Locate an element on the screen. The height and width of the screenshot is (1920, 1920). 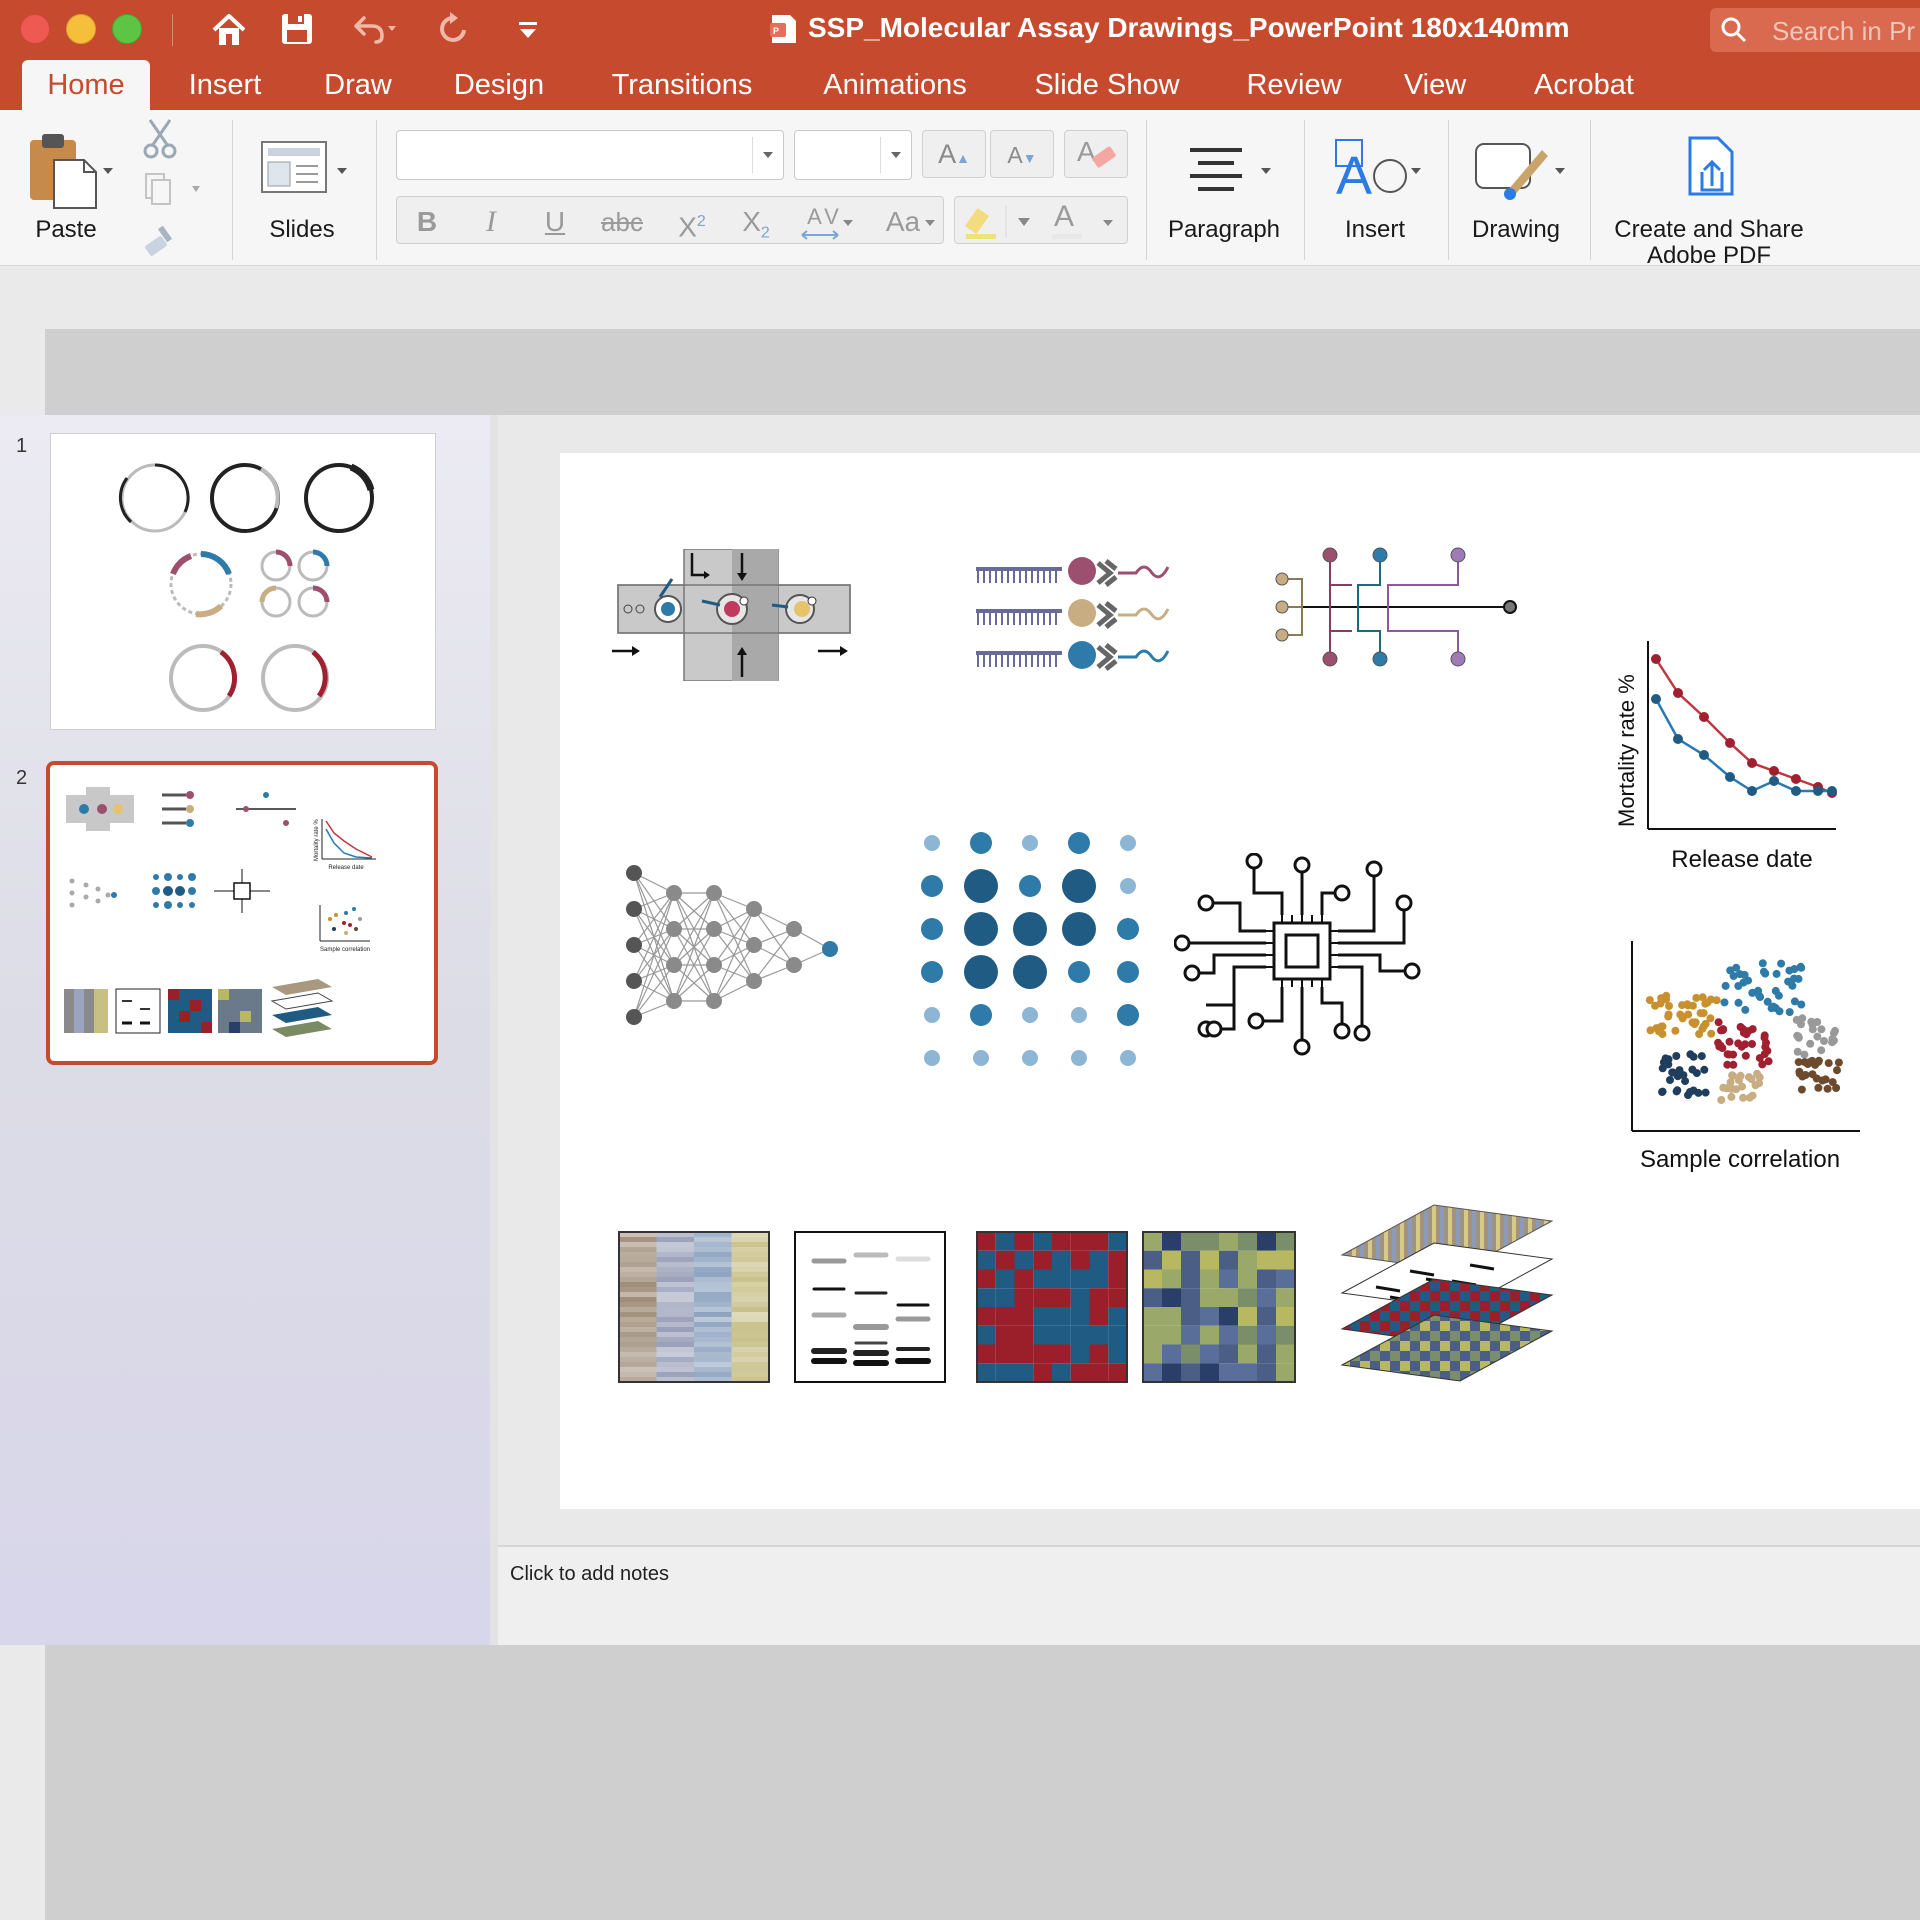
notes-pane: Click to add notes is located at coordinates (1209, 1596).